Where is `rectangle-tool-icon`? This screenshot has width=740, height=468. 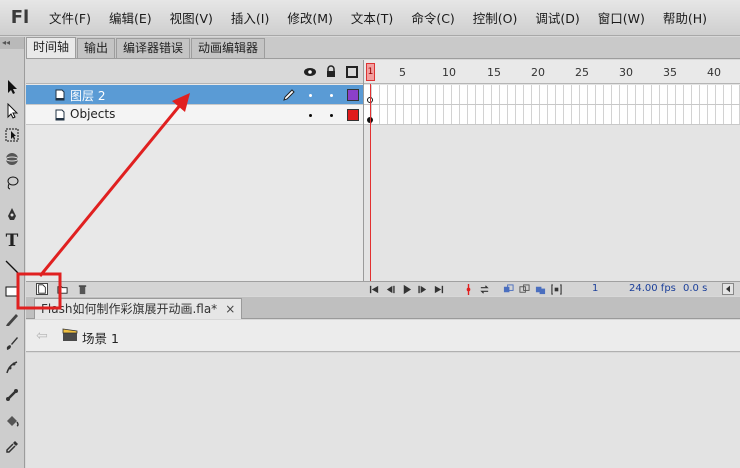 rectangle-tool-icon is located at coordinates (12, 291).